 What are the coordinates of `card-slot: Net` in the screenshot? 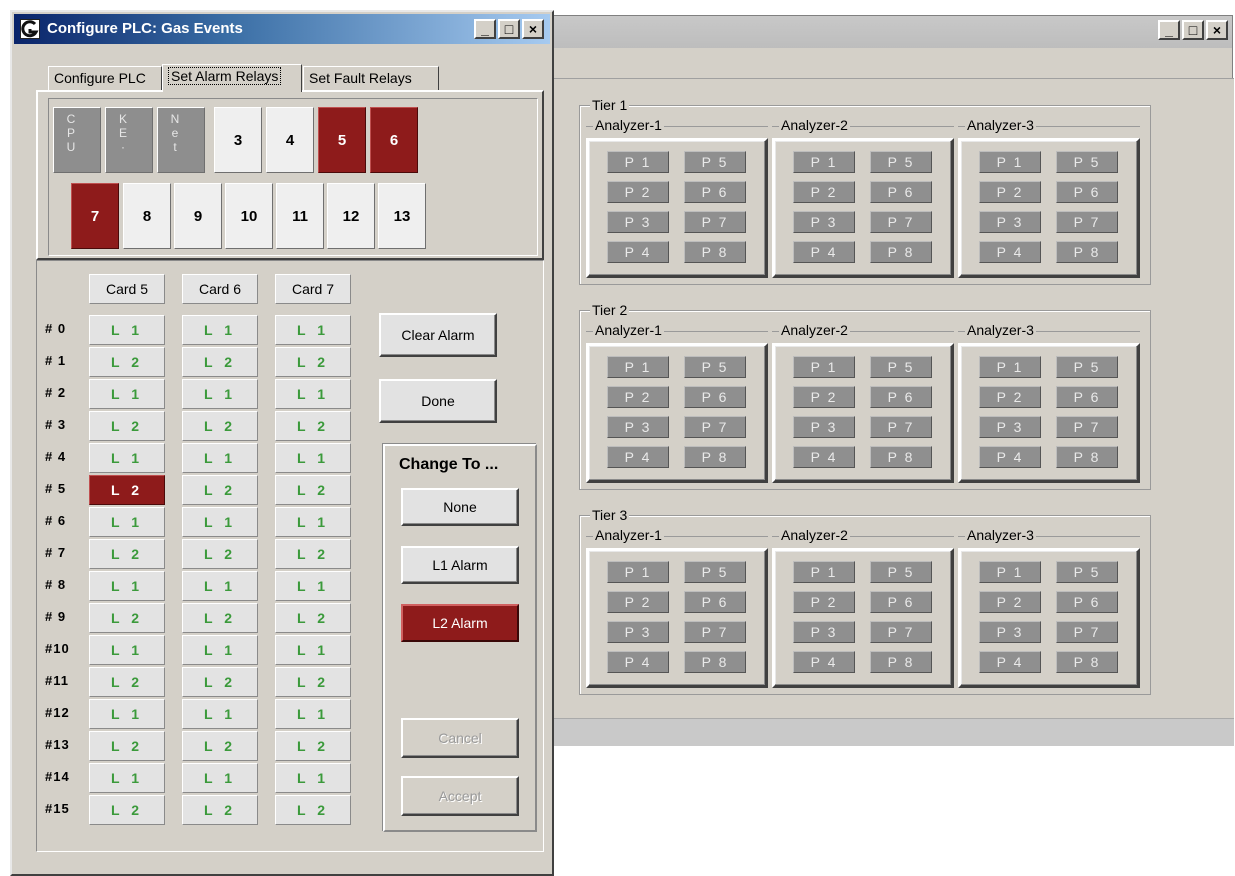 It's located at (181, 140).